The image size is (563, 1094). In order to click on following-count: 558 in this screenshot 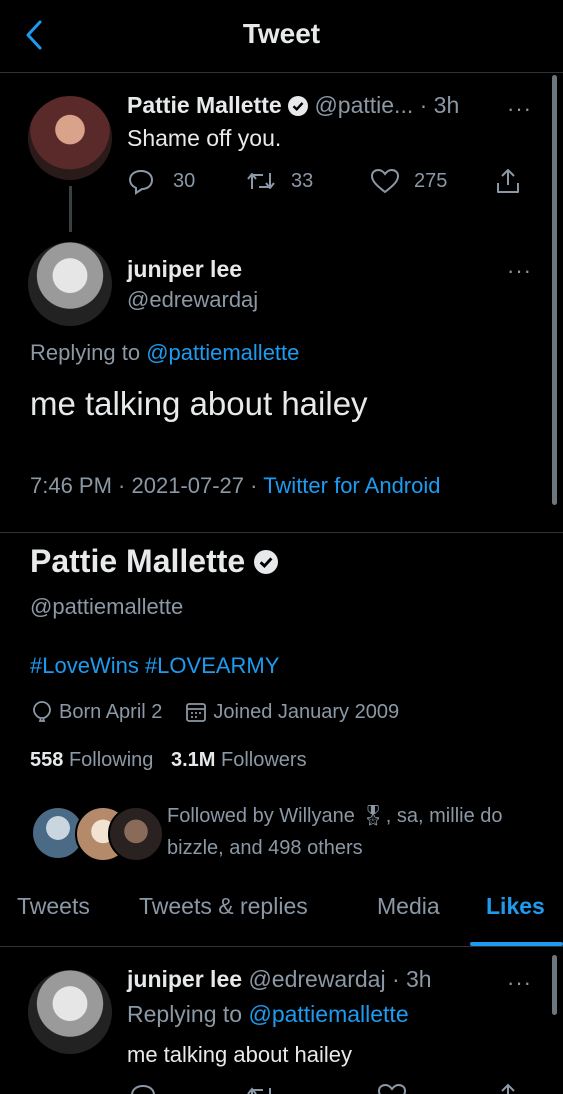, I will do `click(47, 760)`.